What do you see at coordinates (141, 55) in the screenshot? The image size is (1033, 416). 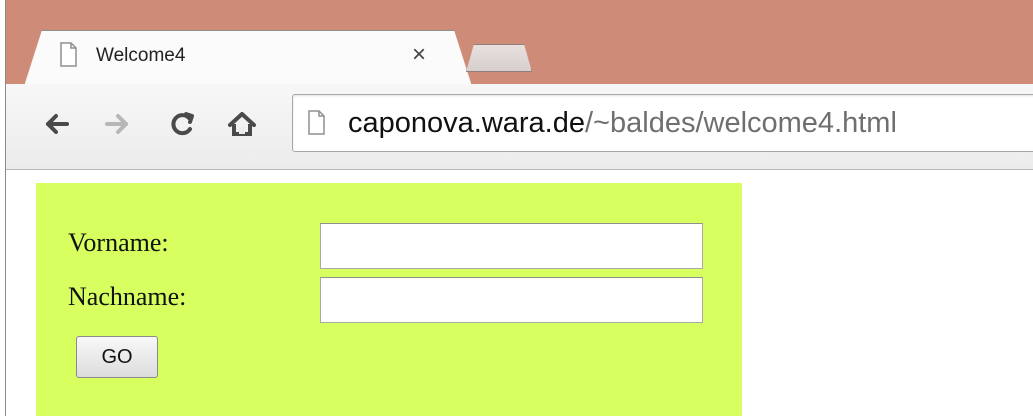 I see `tab-title: Welcome4` at bounding box center [141, 55].